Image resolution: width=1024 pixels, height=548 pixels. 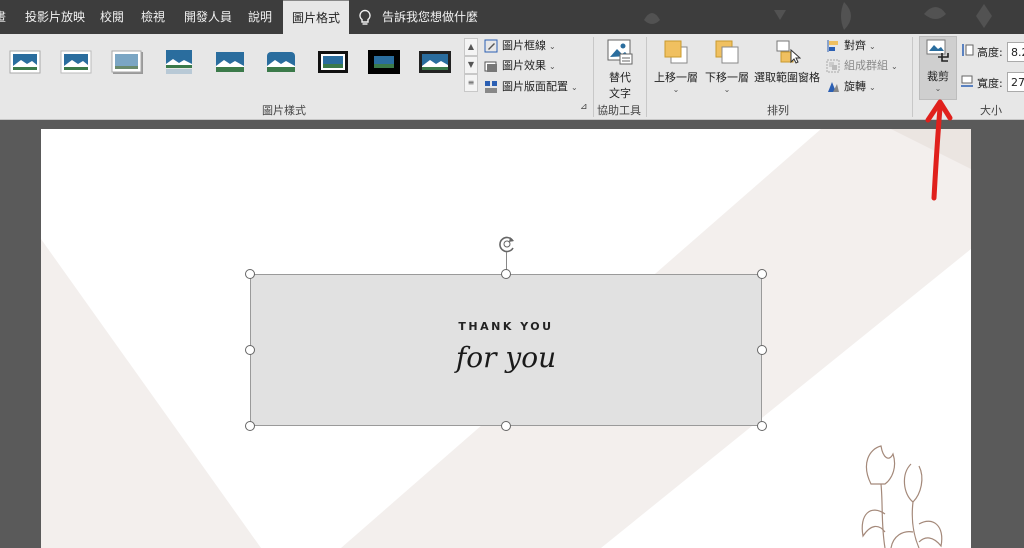 What do you see at coordinates (727, 77) in the screenshot?
I see `send-backward-label: 下移一層` at bounding box center [727, 77].